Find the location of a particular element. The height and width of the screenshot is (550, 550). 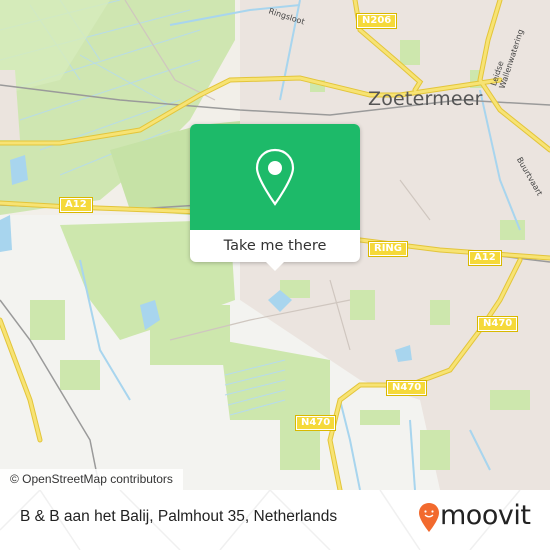

map-pin-icon is located at coordinates (275, 177).